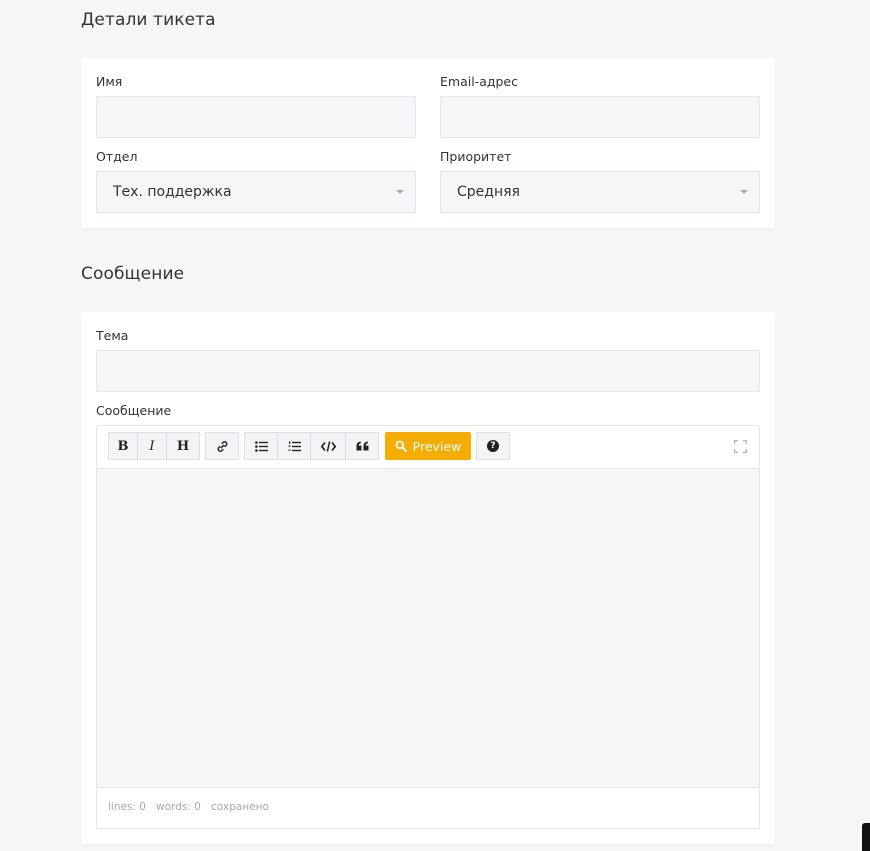 The image size is (870, 851). I want to click on message-label: Сообщение, so click(134, 410).